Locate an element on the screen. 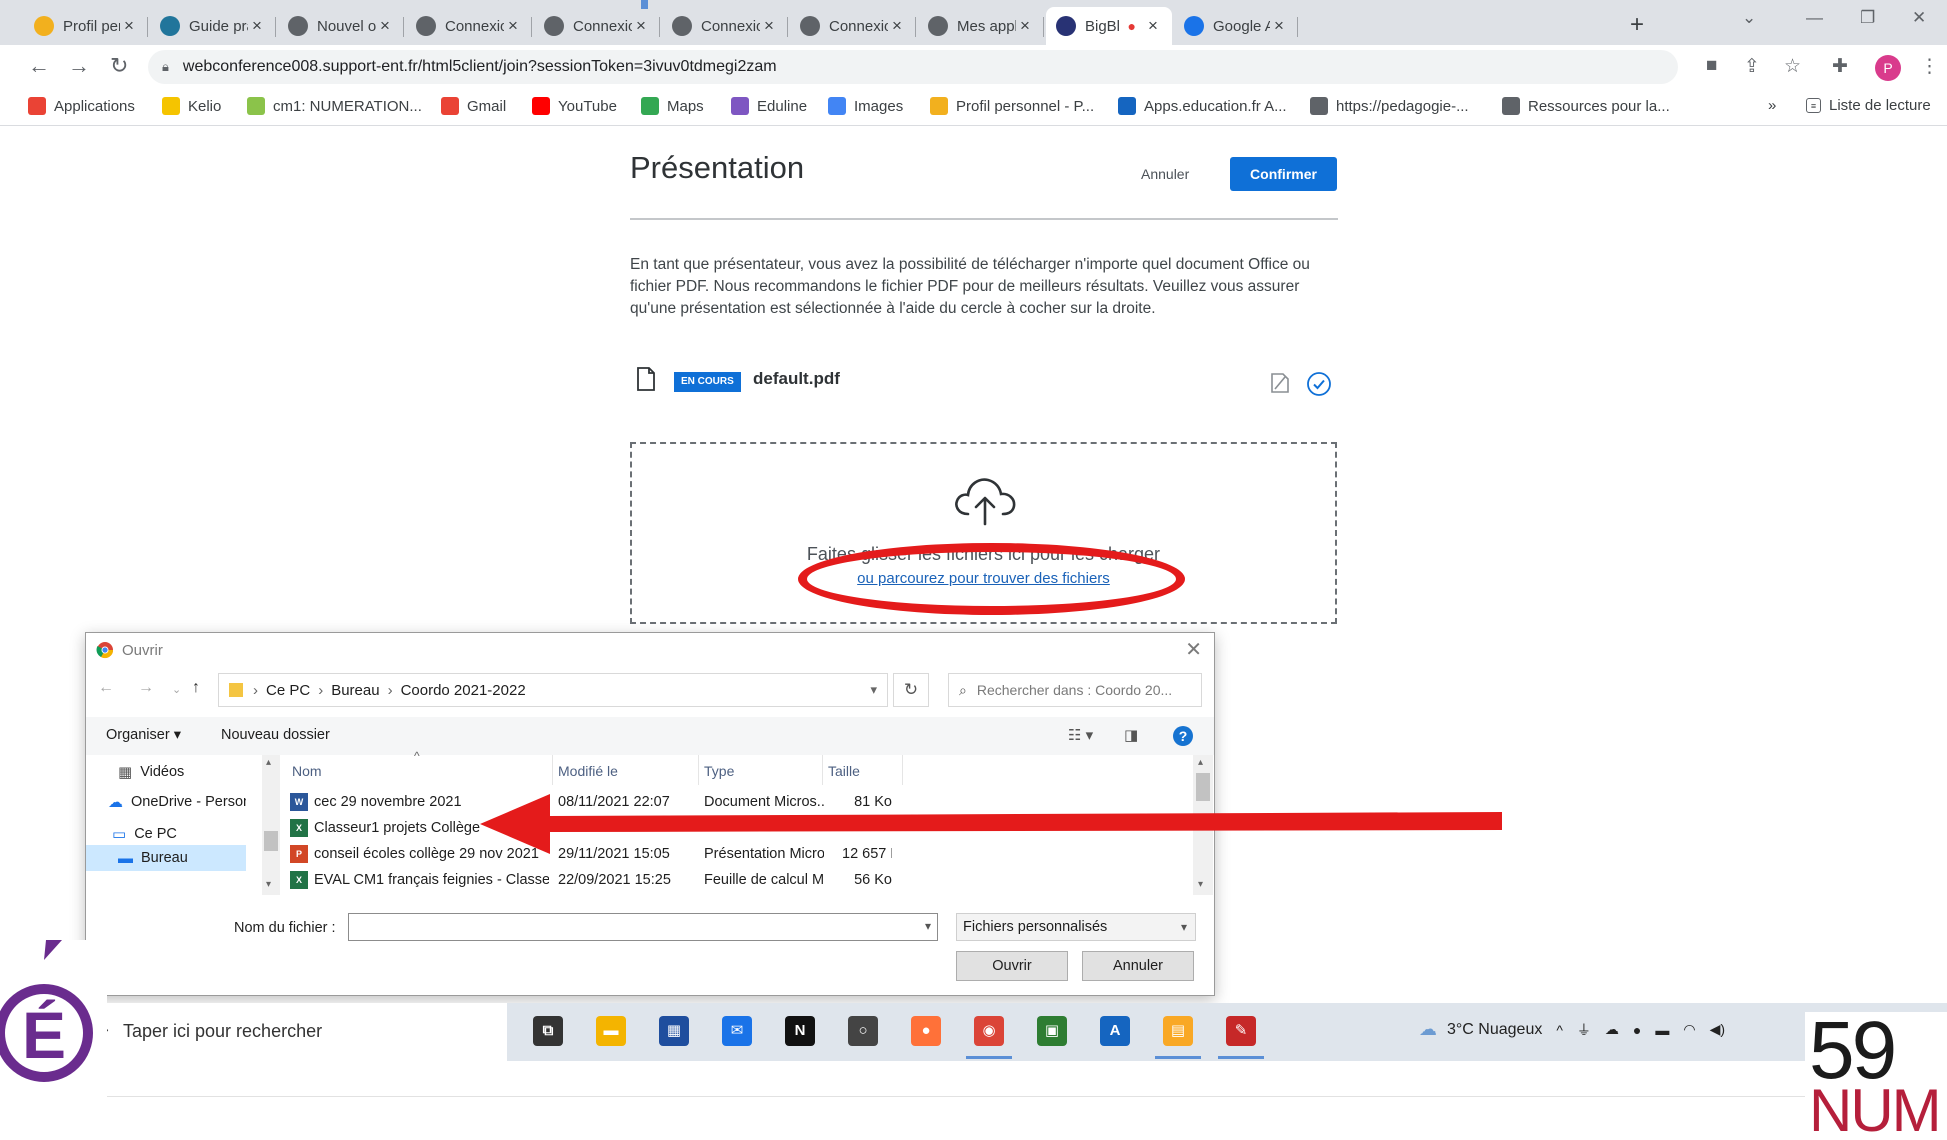 This screenshot has width=1947, height=1140. restore-icon: ❐ is located at coordinates (1867, 18).